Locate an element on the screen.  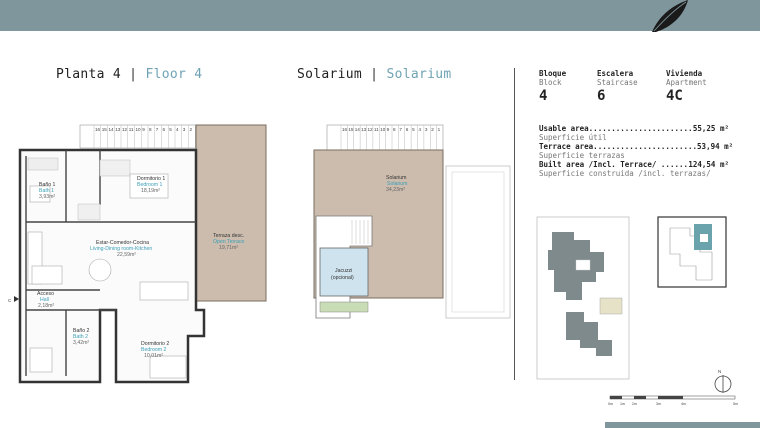
compass-icon: N is located at coordinates (723, 381).